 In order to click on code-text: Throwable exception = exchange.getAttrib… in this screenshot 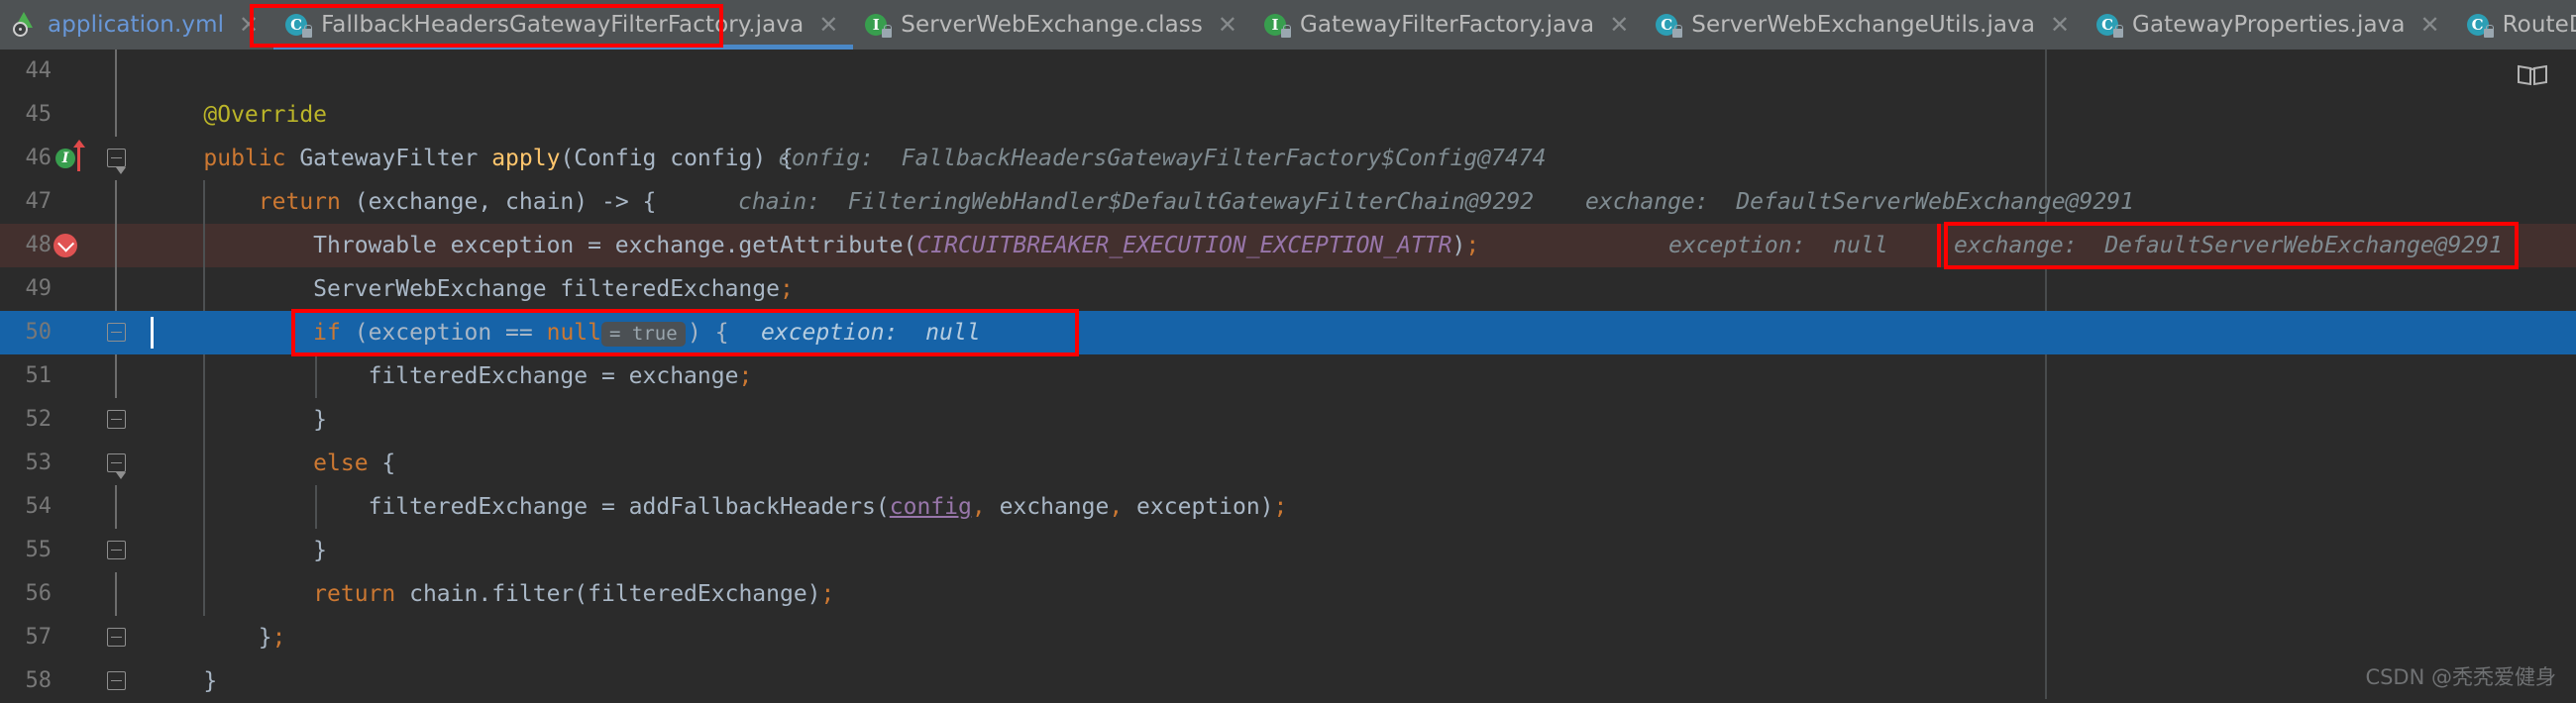, I will do `click(897, 246)`.